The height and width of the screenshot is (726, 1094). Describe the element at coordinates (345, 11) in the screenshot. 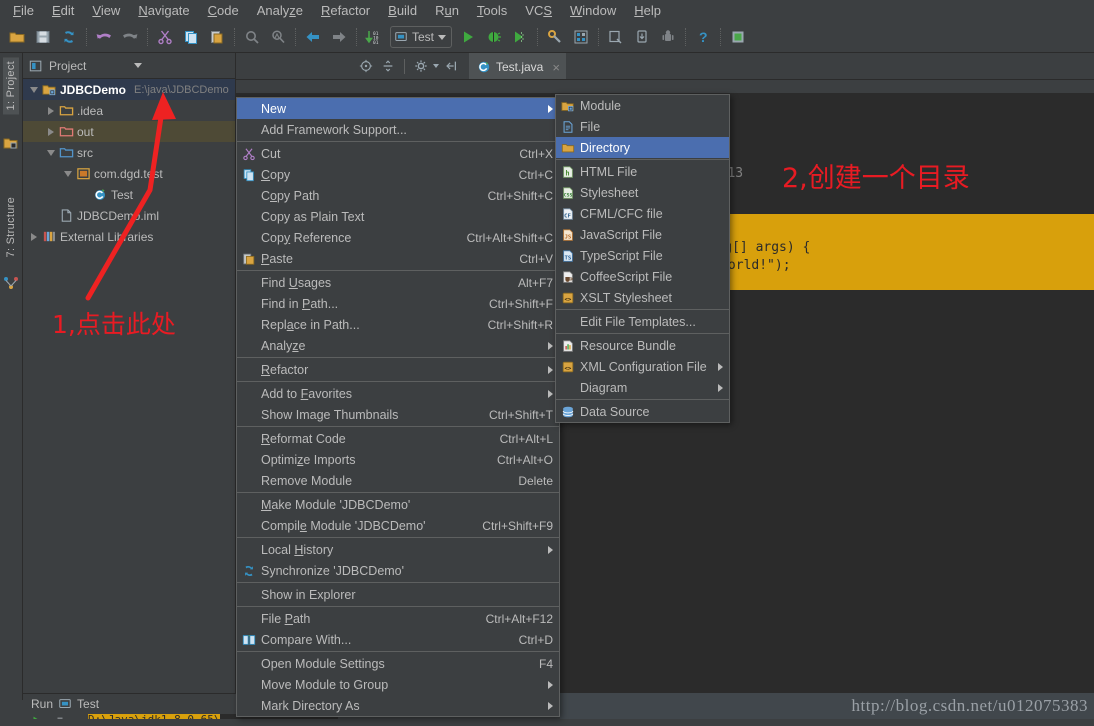

I see `menubar-item-refactor: Refactor` at that location.